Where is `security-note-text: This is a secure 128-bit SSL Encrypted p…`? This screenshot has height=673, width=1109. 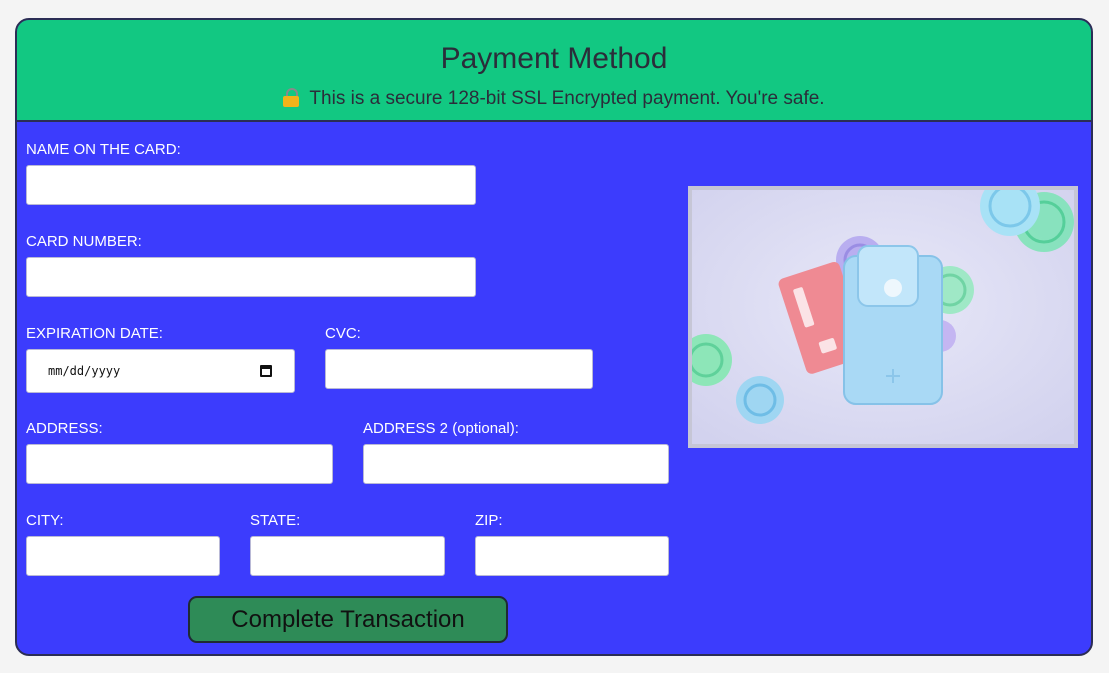
security-note-text: This is a secure 128-bit SSL Encrypted p… is located at coordinates (567, 98).